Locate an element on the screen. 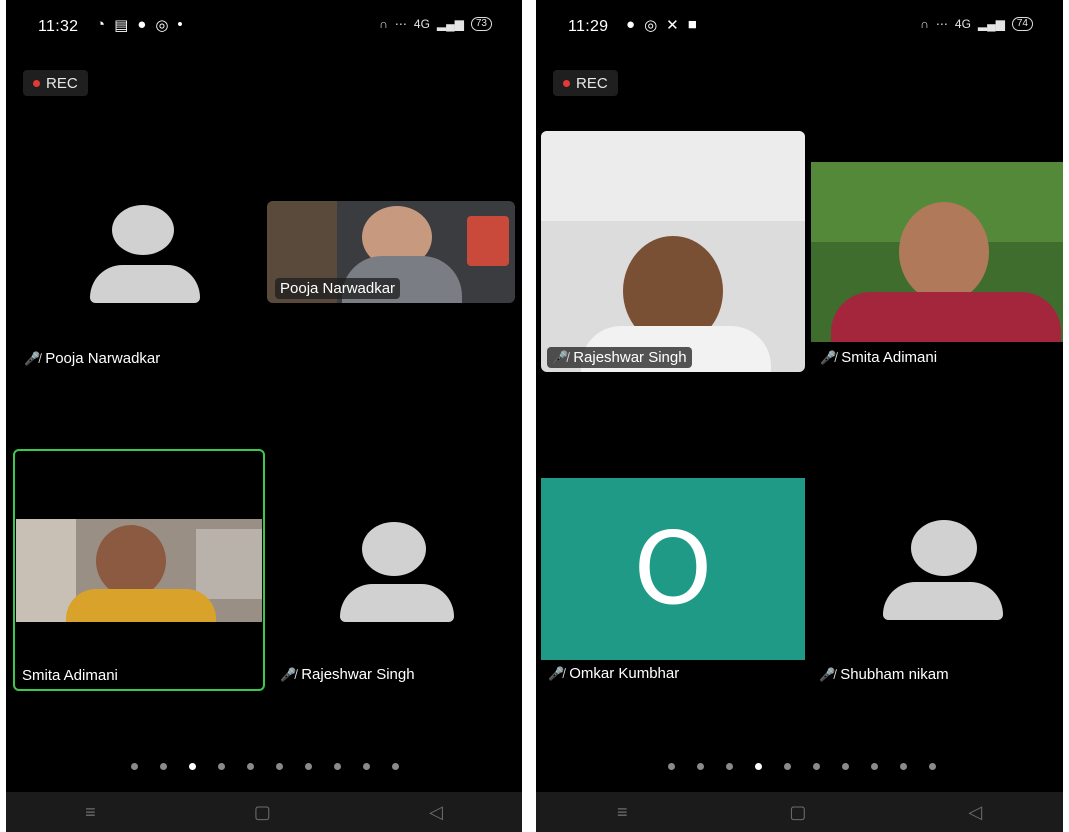 The image size is (1069, 832). participant-video-tile is located at coordinates (937, 252).